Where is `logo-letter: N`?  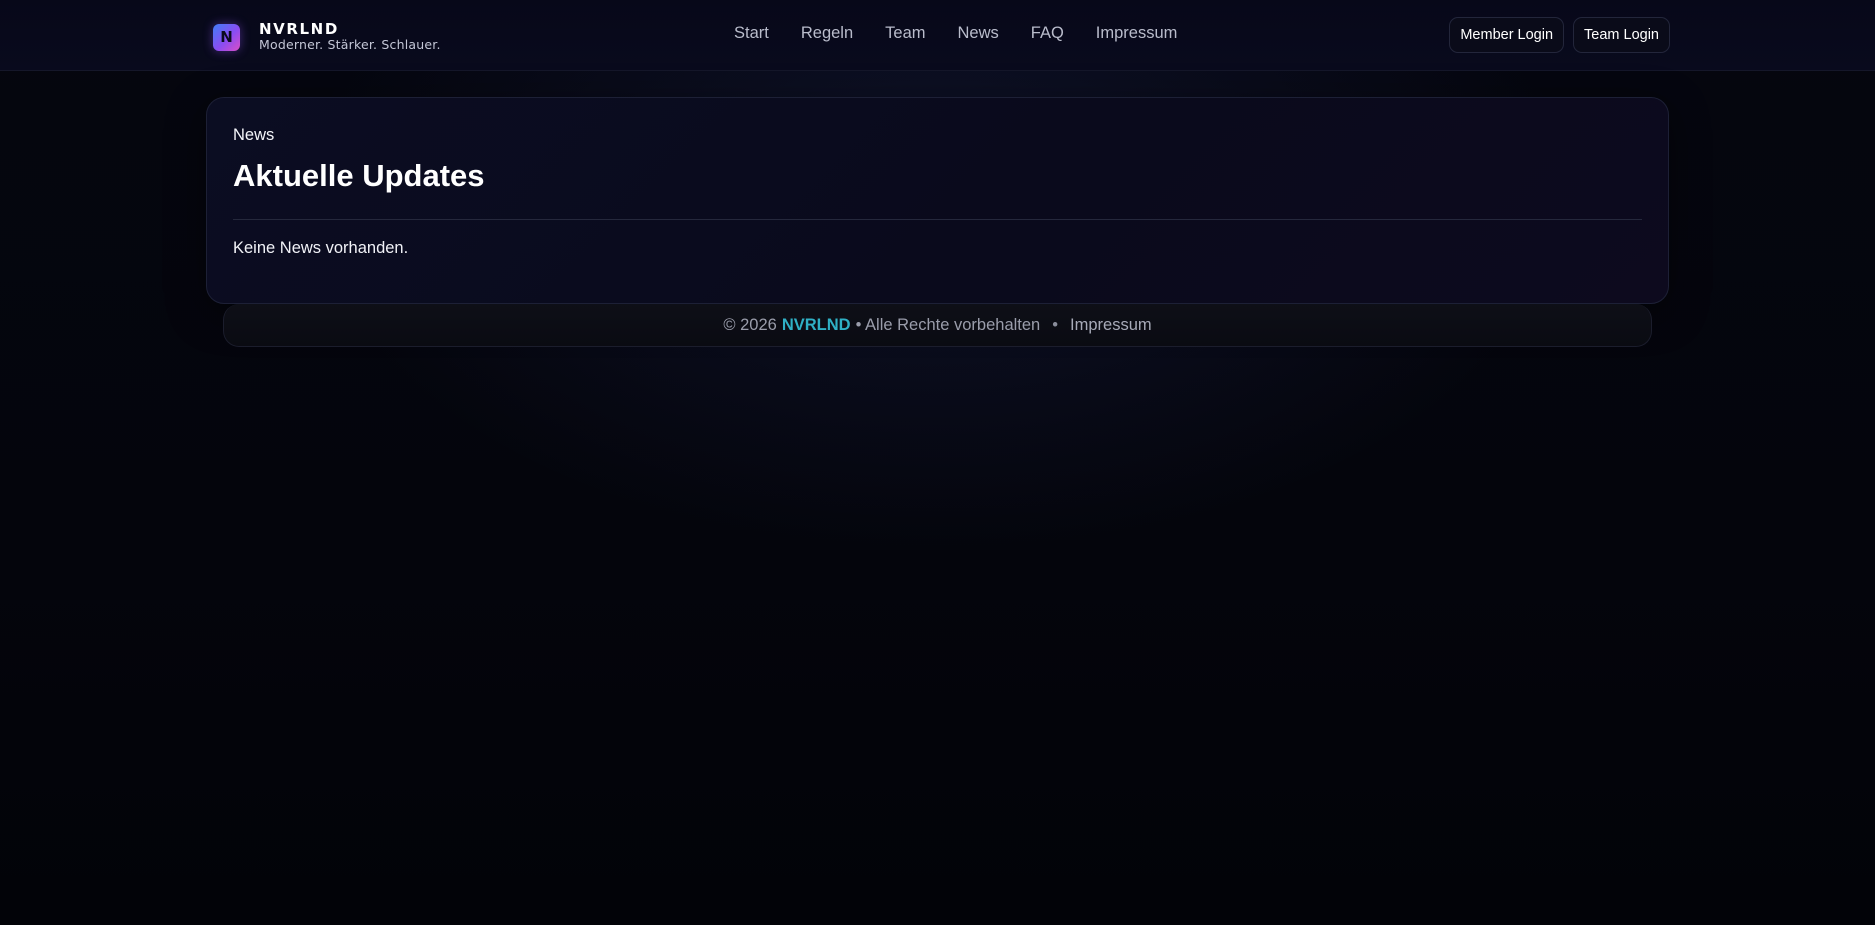
logo-letter: N is located at coordinates (226, 37).